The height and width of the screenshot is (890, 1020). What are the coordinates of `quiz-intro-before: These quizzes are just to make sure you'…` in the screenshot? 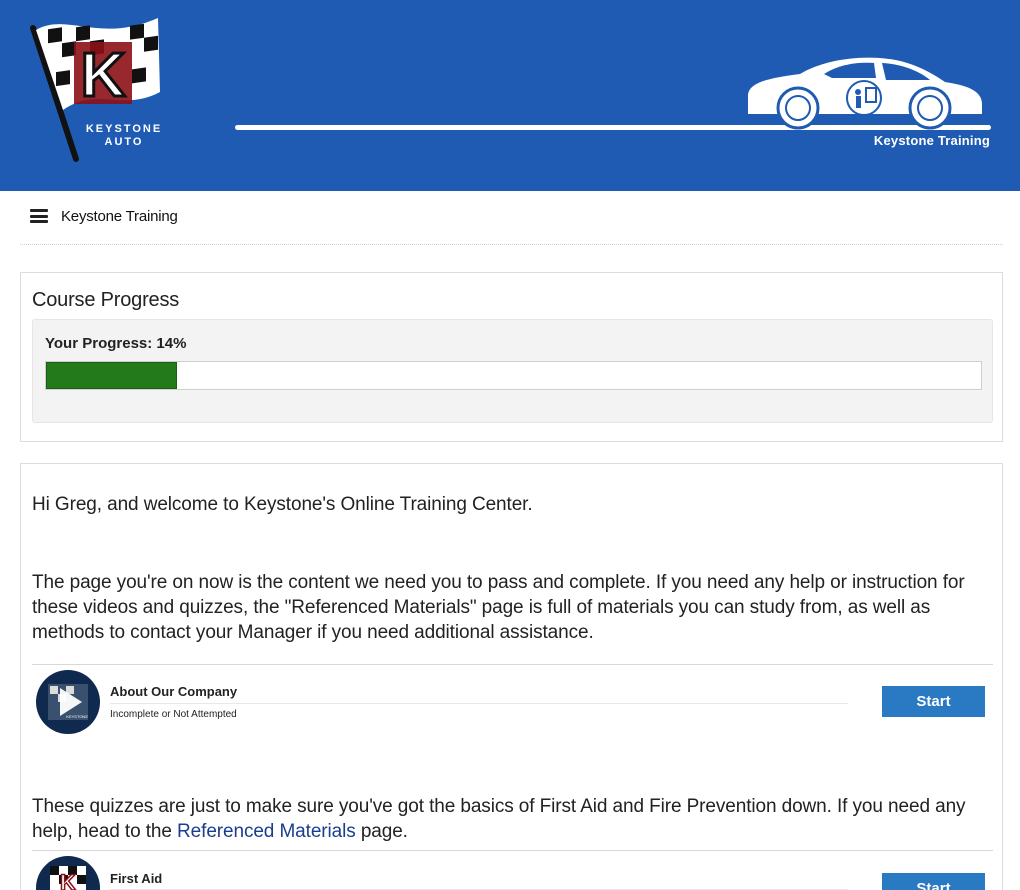 It's located at (499, 819).